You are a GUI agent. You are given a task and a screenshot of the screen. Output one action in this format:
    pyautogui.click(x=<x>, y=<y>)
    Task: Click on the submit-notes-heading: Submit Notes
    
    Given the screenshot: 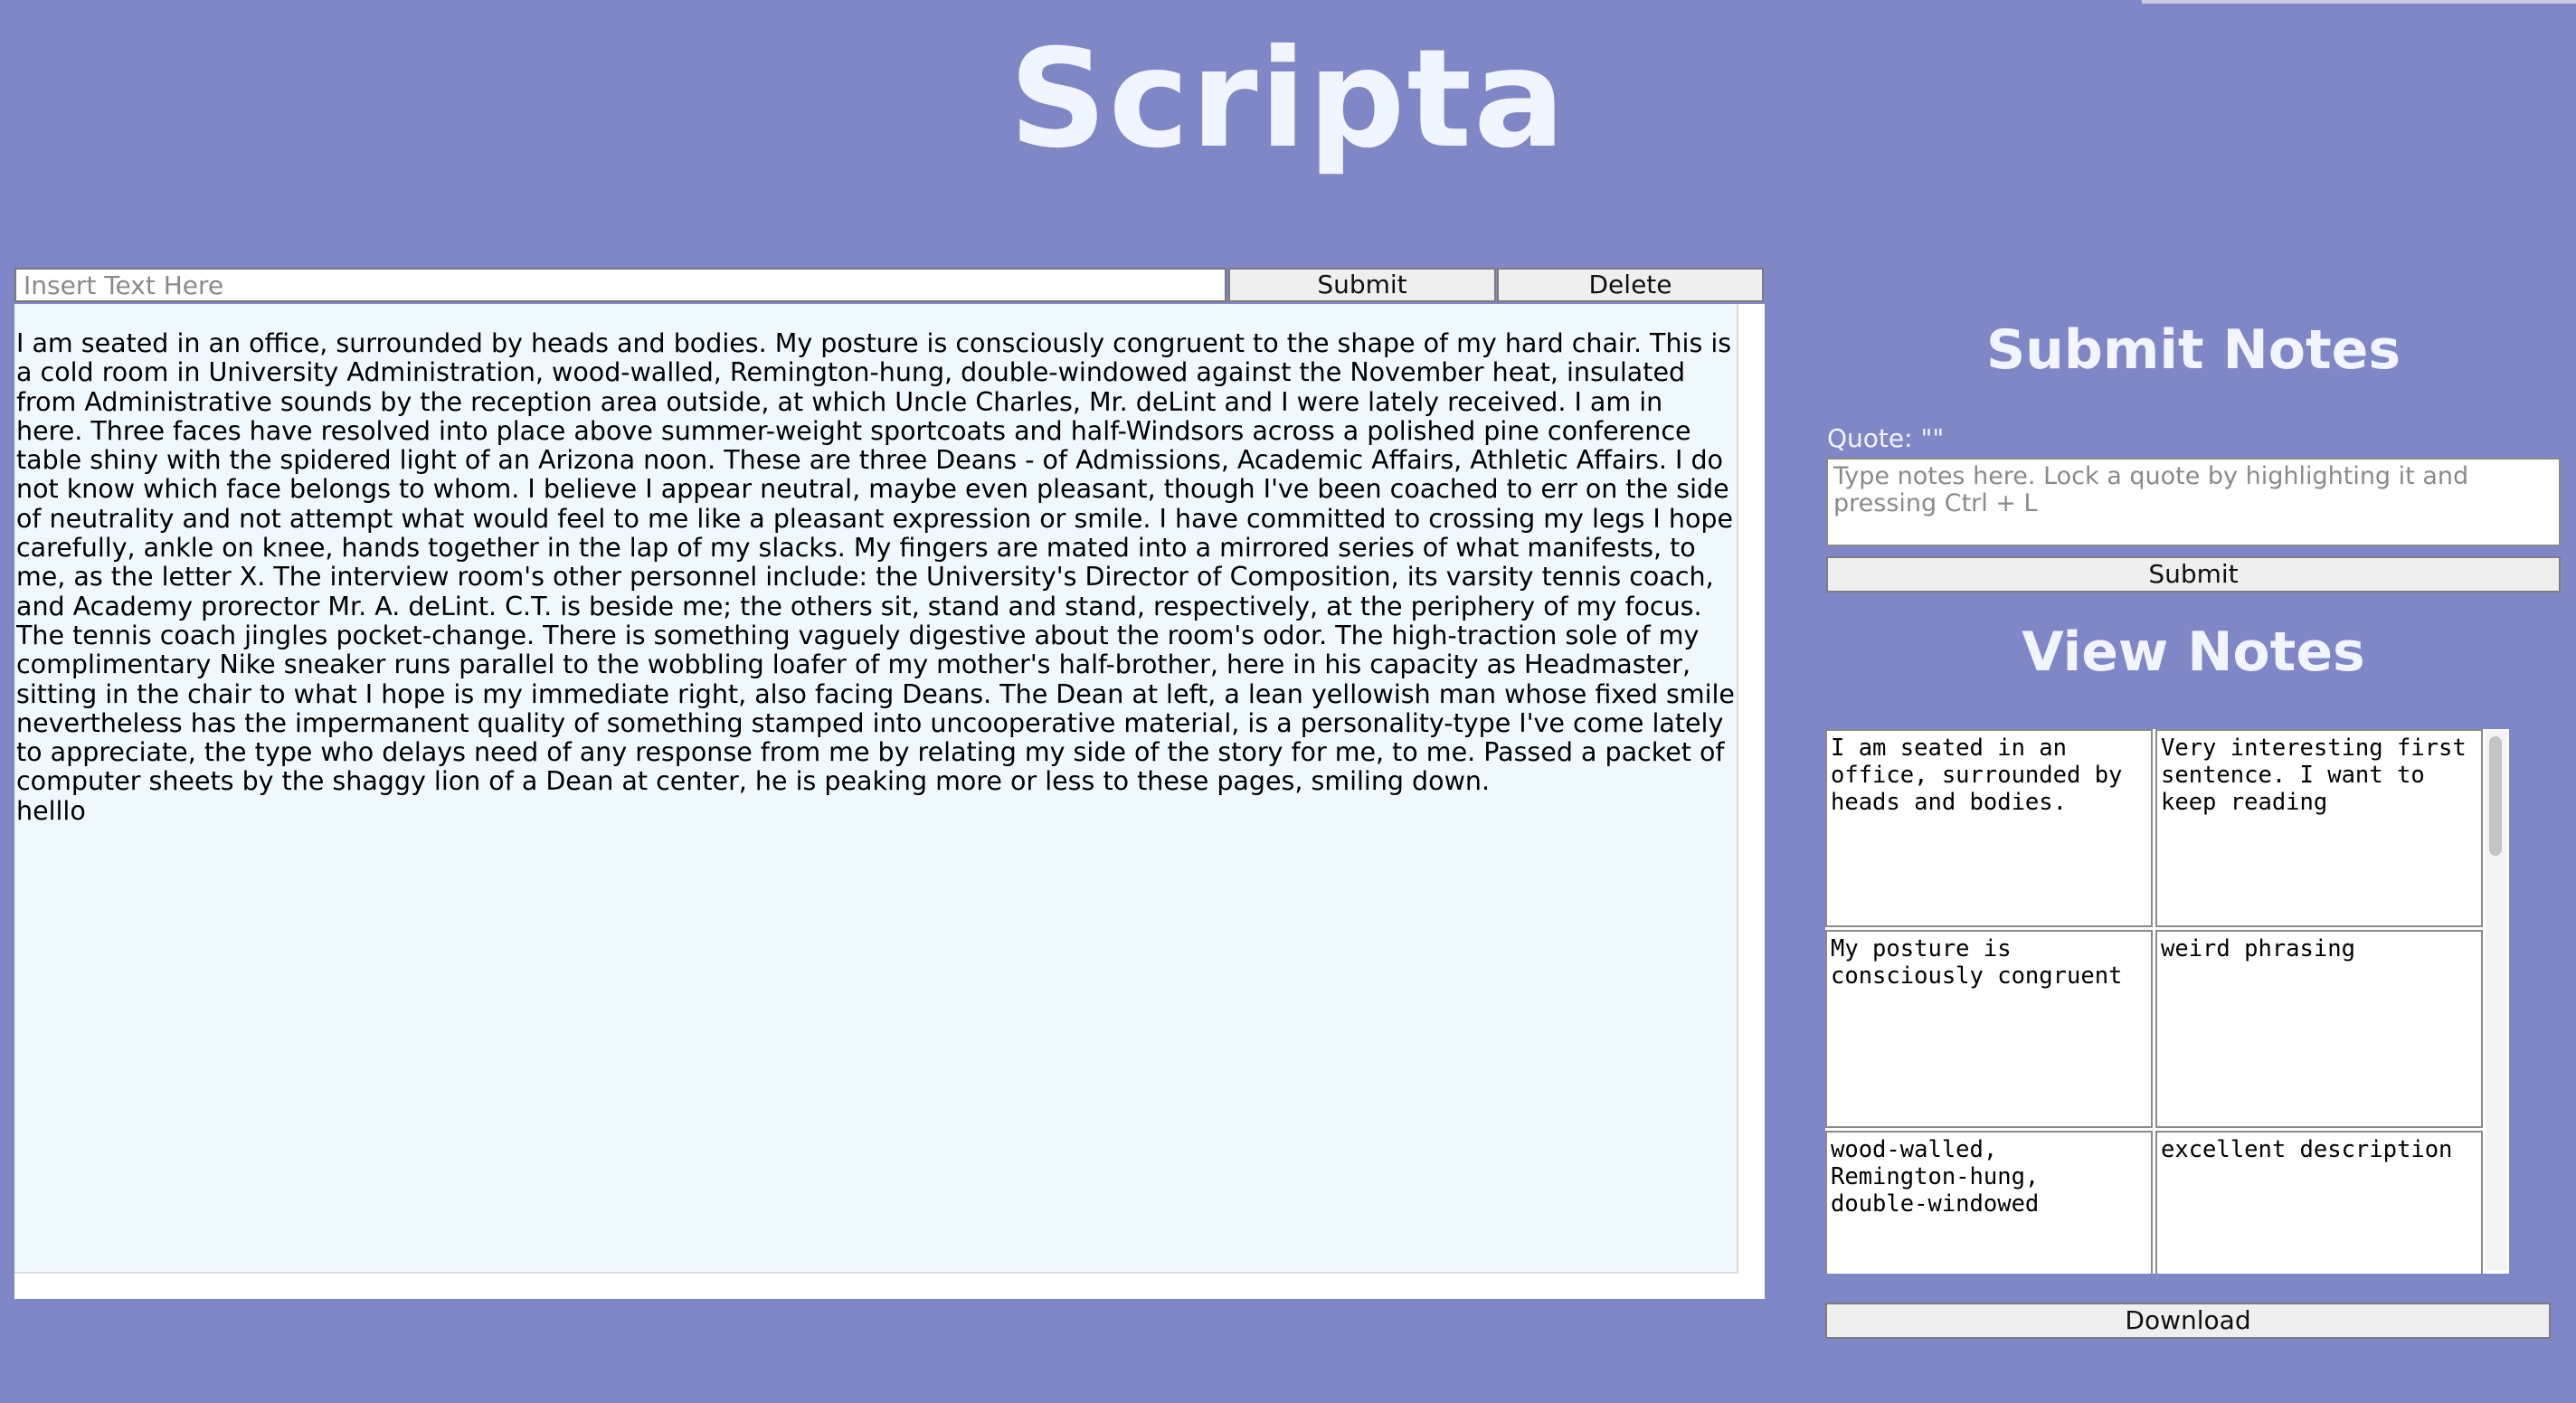 What is the action you would take?
    pyautogui.click(x=2193, y=350)
    